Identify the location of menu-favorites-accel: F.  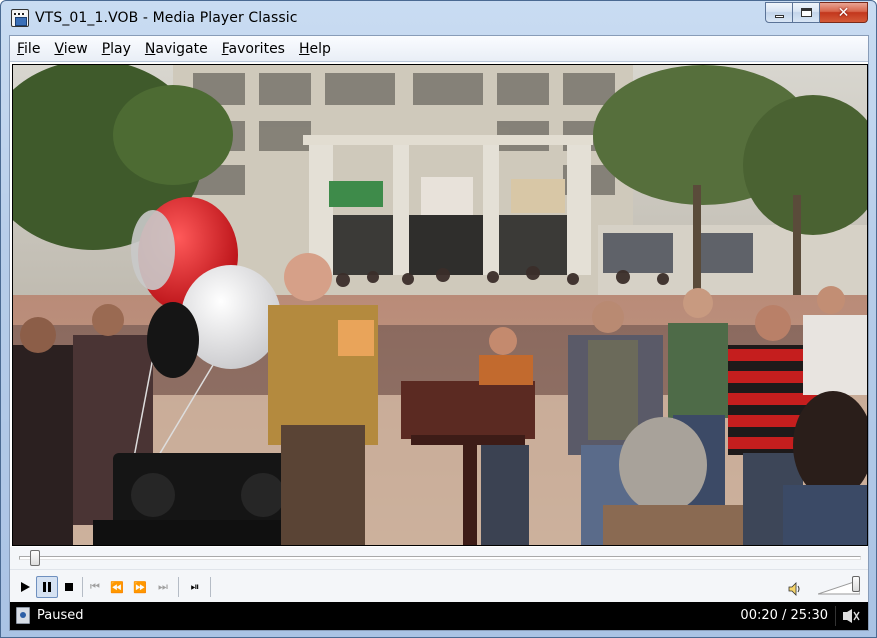
(225, 48).